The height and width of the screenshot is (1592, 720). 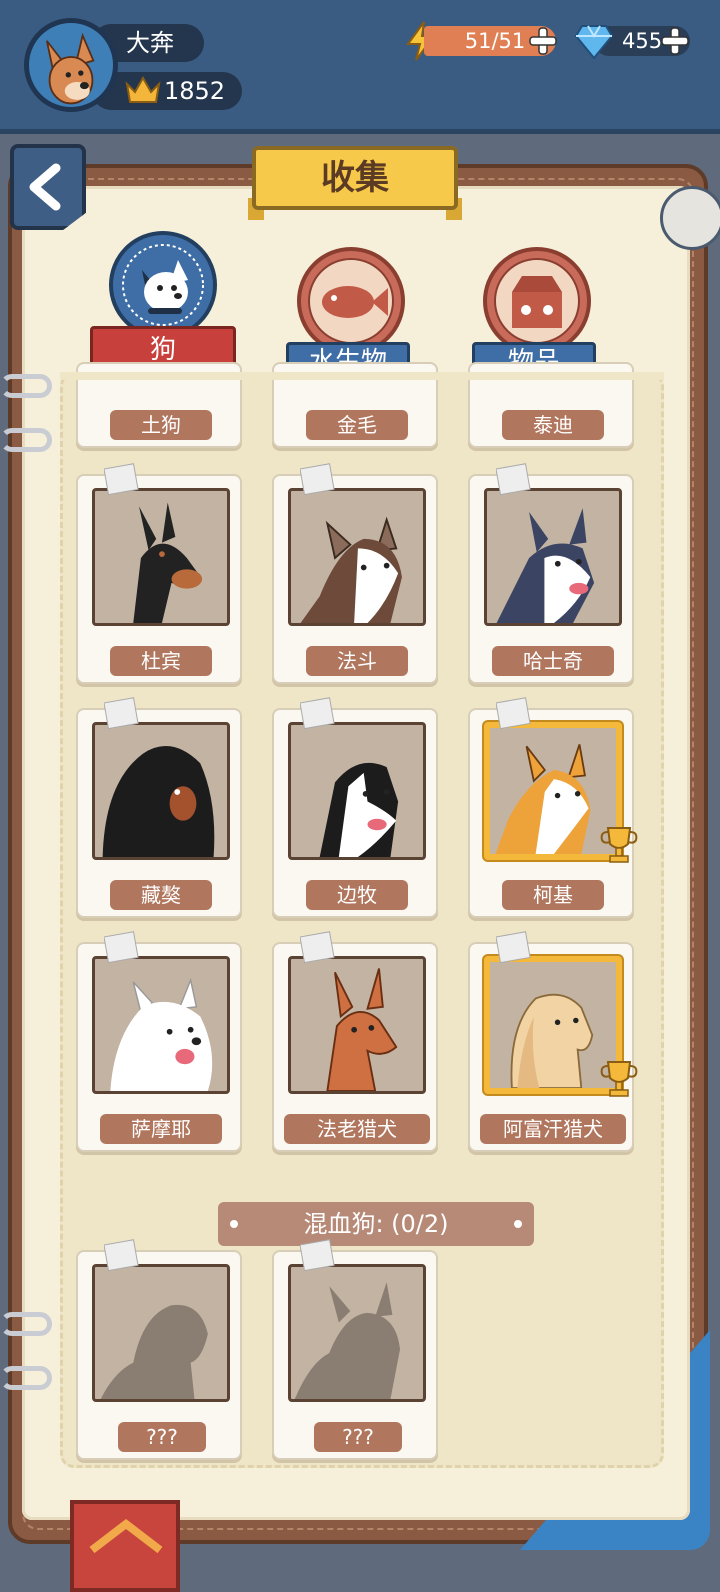 I want to click on doberman-icon, so click(x=168, y=562).